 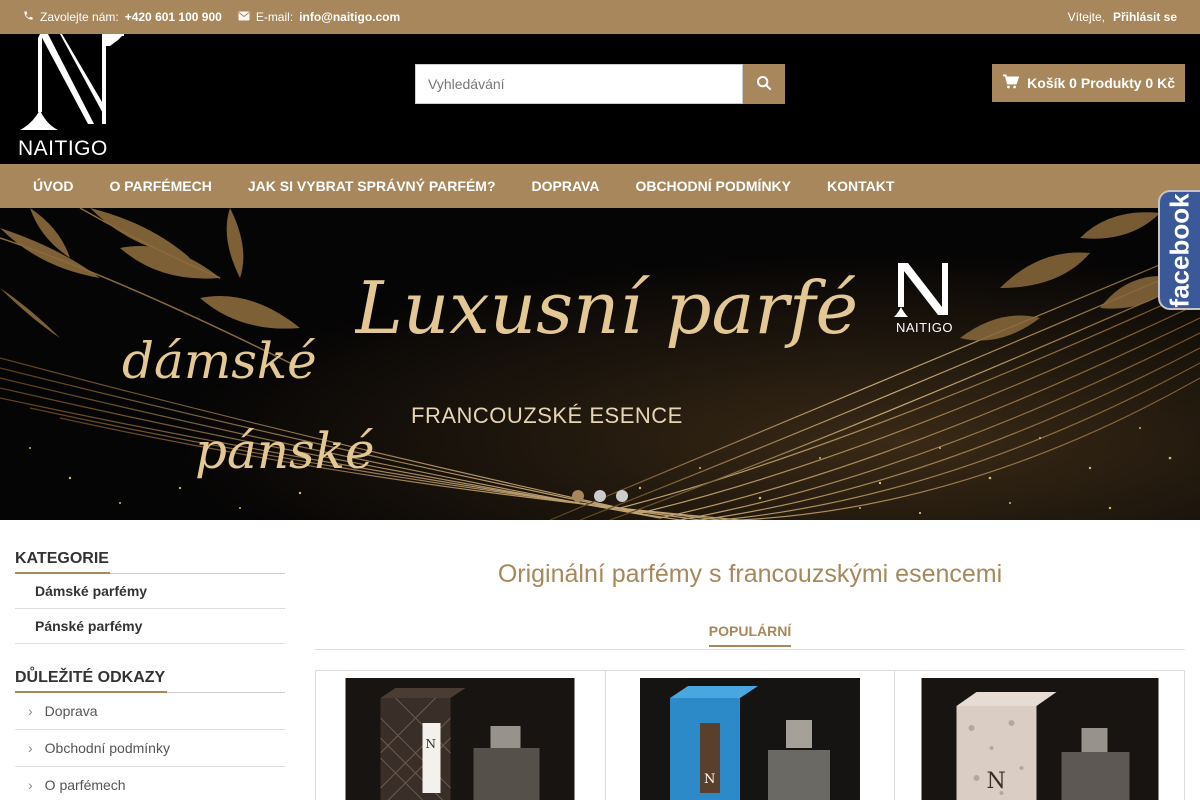 What do you see at coordinates (1011, 83) in the screenshot?
I see `cart-icon` at bounding box center [1011, 83].